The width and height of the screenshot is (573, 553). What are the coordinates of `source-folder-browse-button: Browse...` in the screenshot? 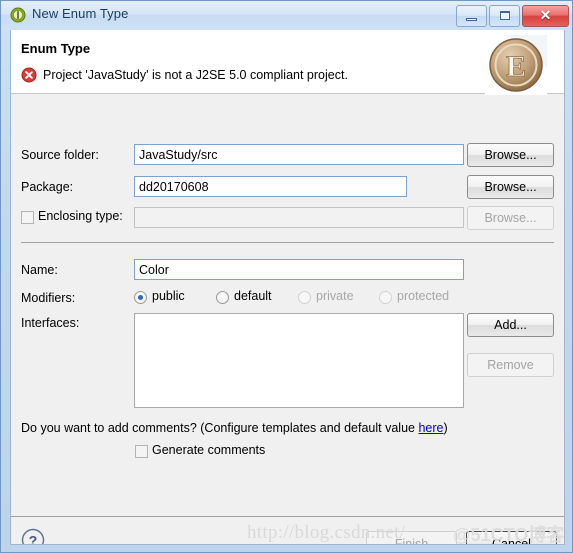 It's located at (510, 155).